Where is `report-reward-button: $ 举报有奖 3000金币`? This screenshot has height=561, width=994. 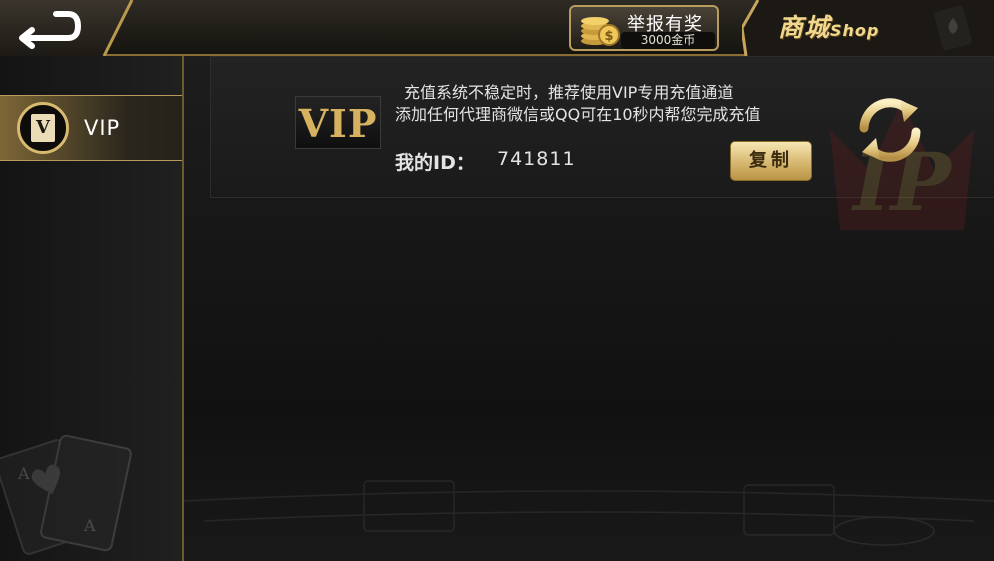
report-reward-button: $ 举报有奖 3000金币 is located at coordinates (644, 28).